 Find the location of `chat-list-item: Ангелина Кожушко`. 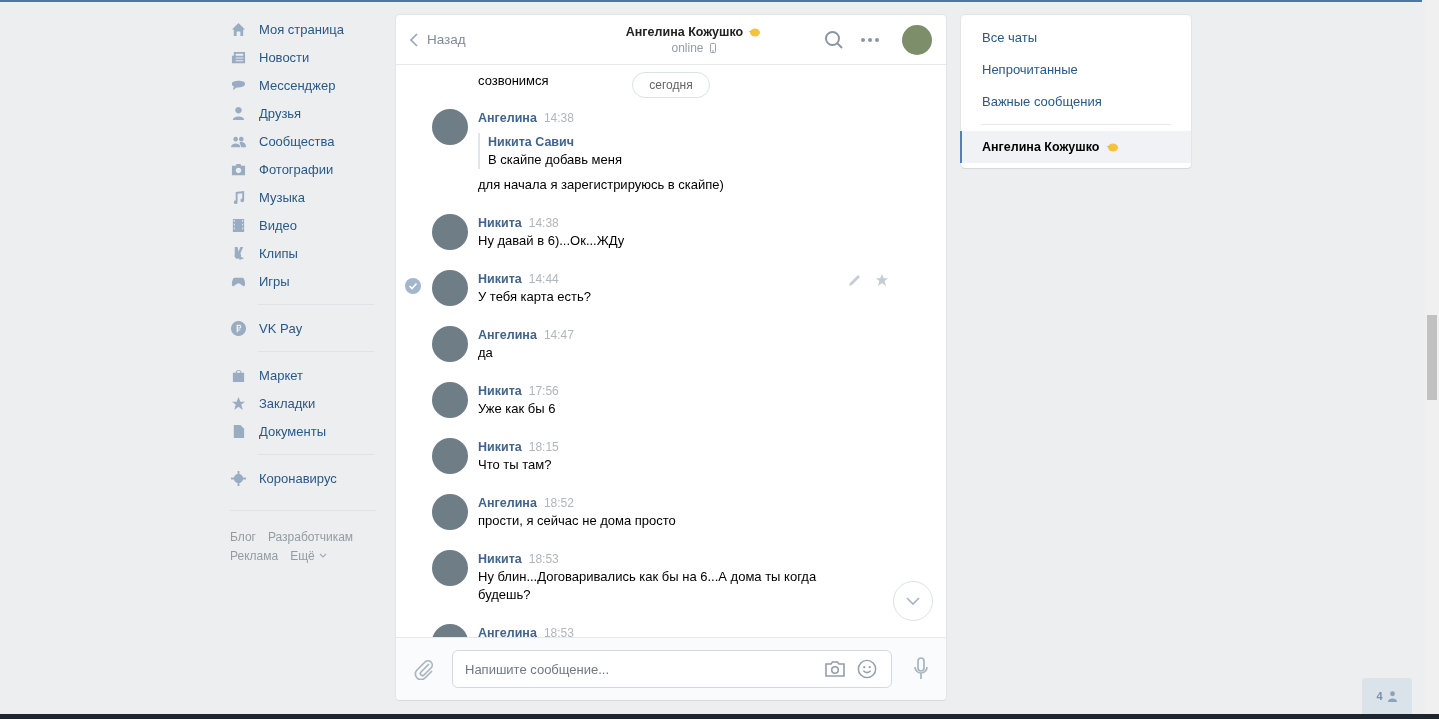

chat-list-item: Ангелина Кожушко is located at coordinates (1075, 147).